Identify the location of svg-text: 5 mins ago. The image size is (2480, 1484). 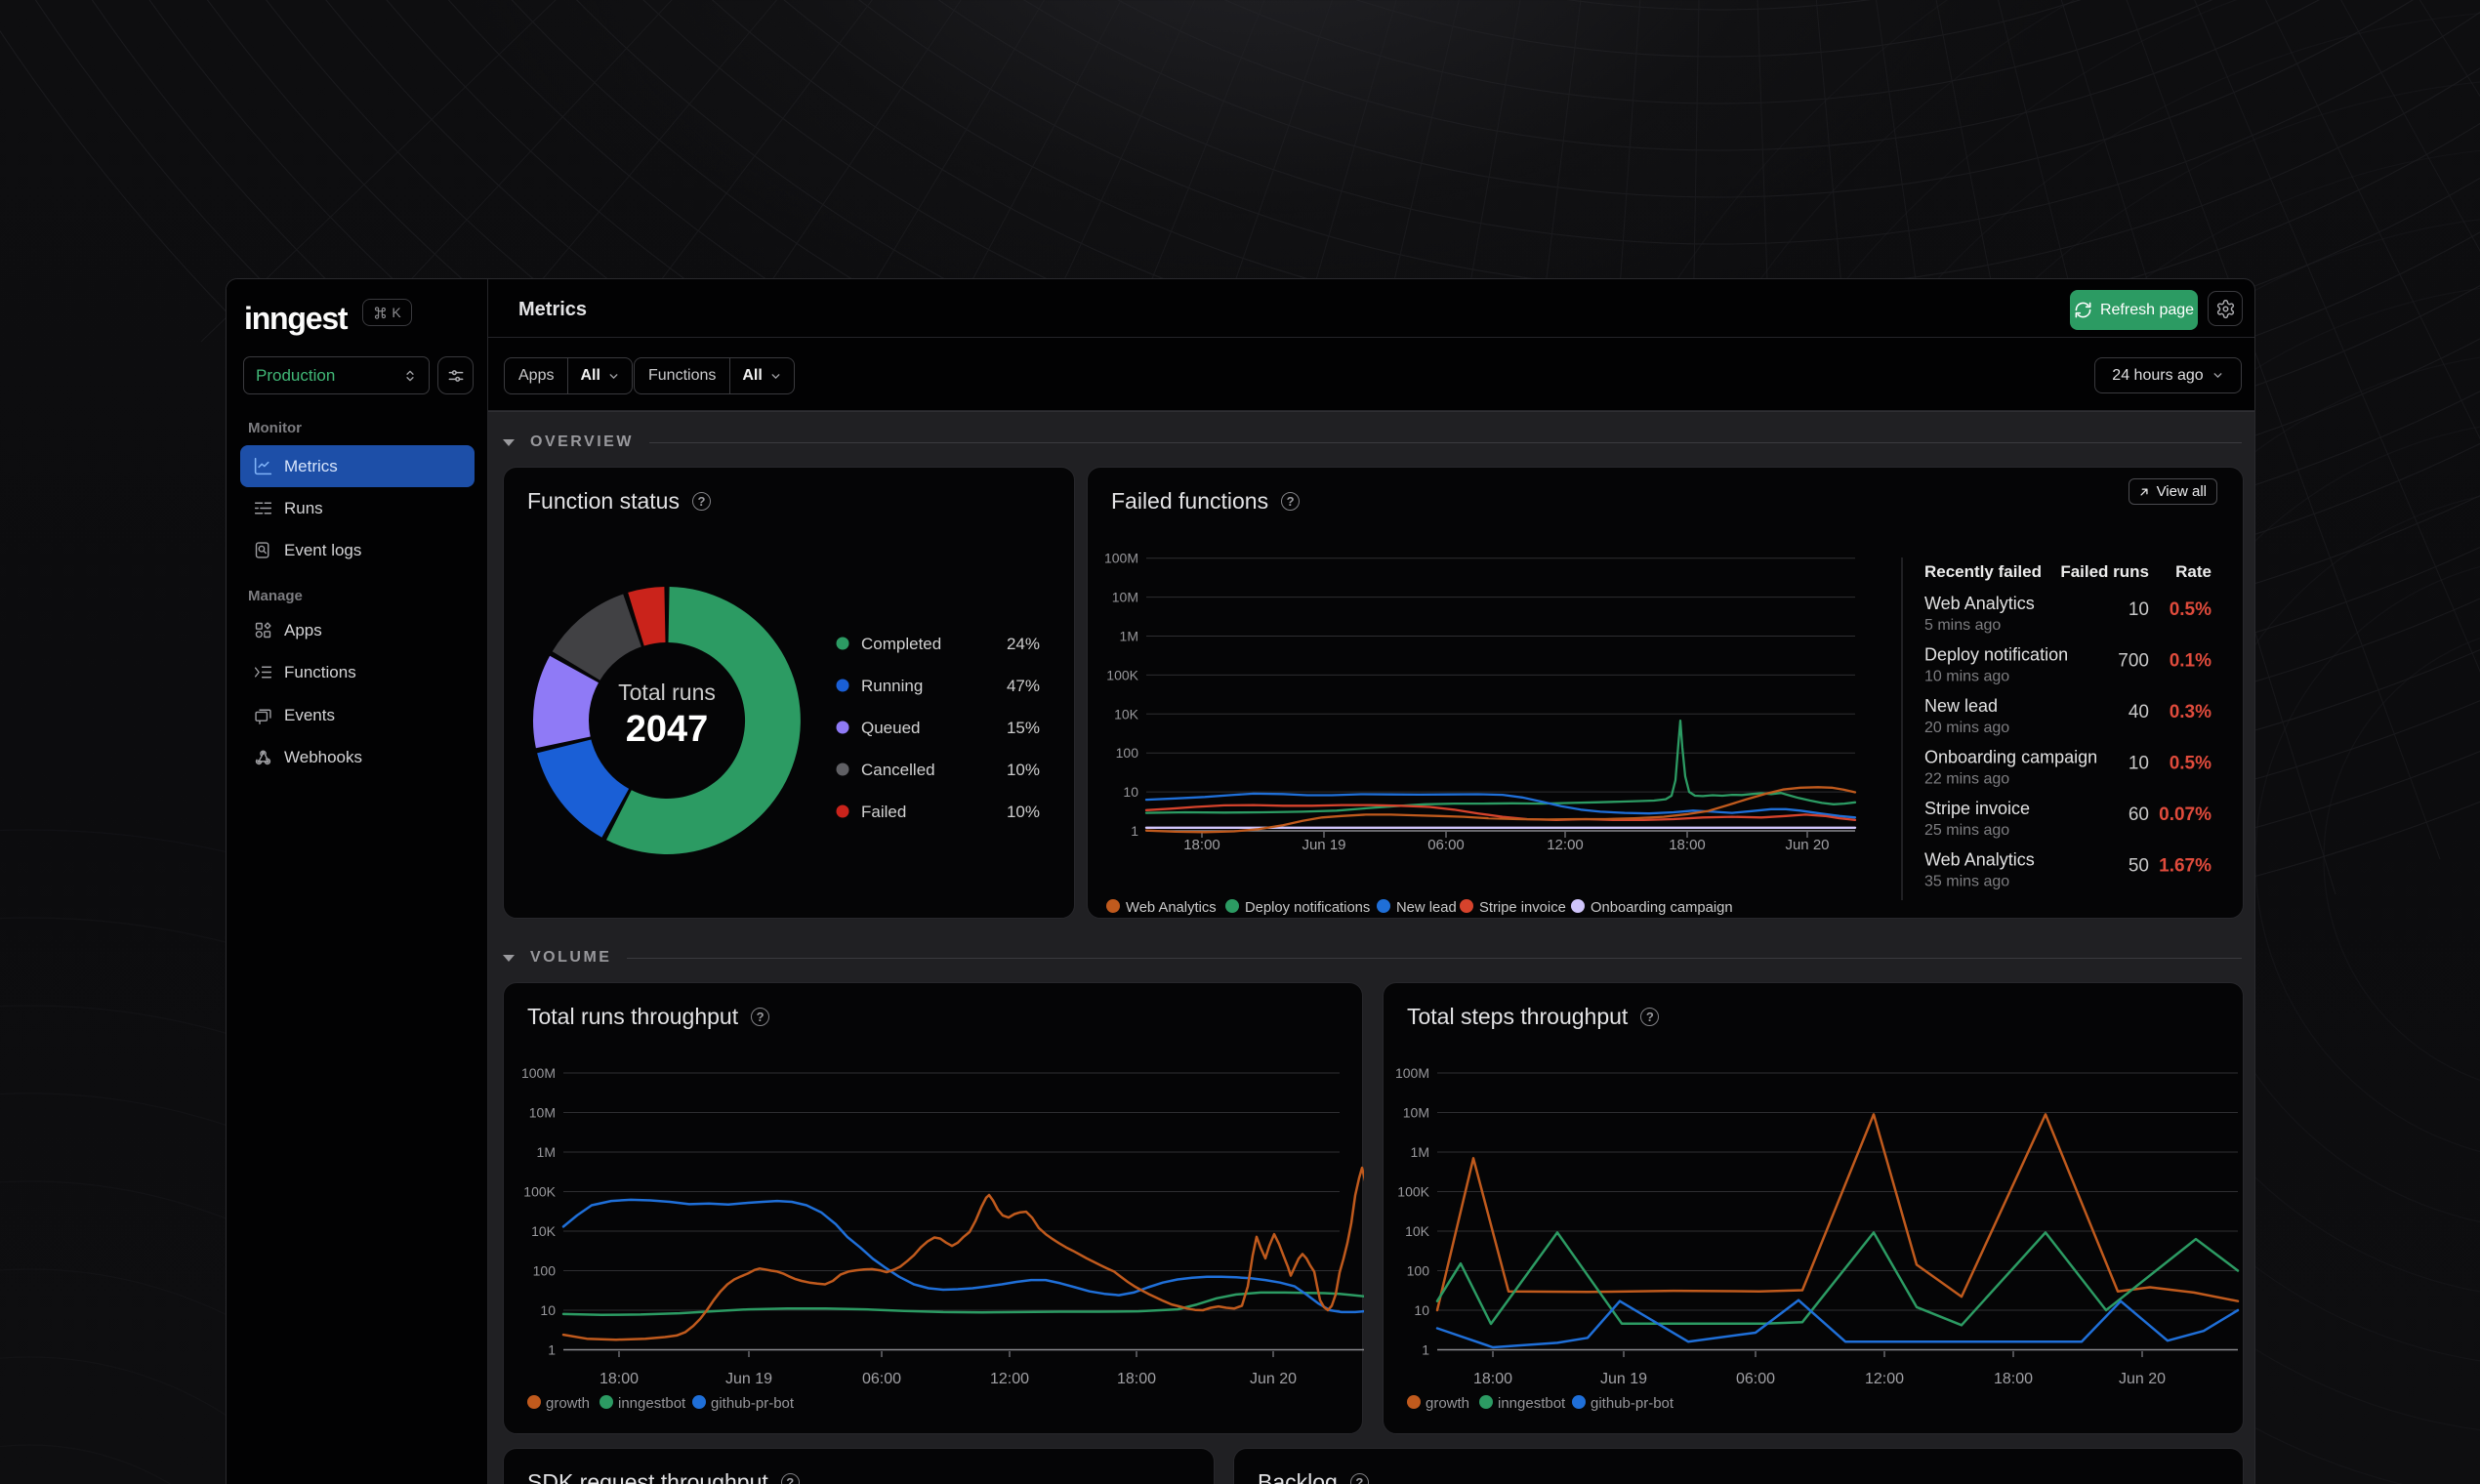
(1962, 626).